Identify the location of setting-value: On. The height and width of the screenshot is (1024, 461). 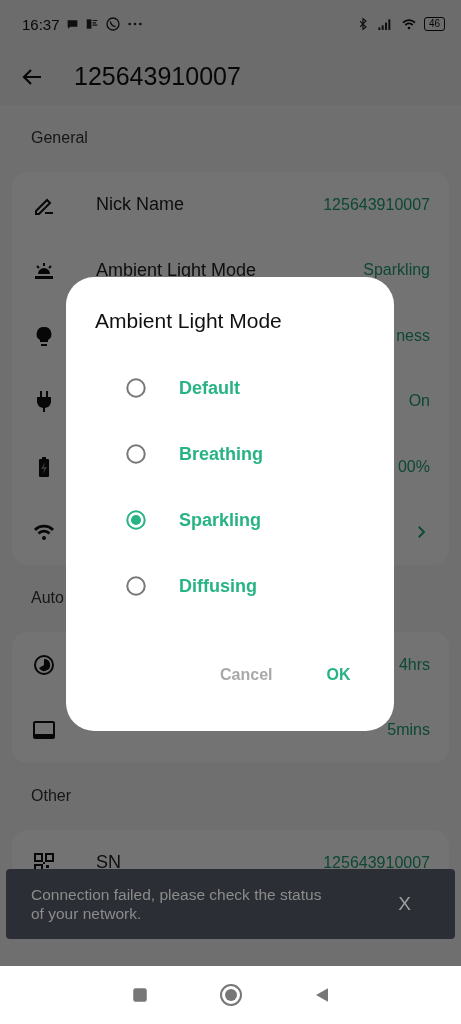
(419, 401).